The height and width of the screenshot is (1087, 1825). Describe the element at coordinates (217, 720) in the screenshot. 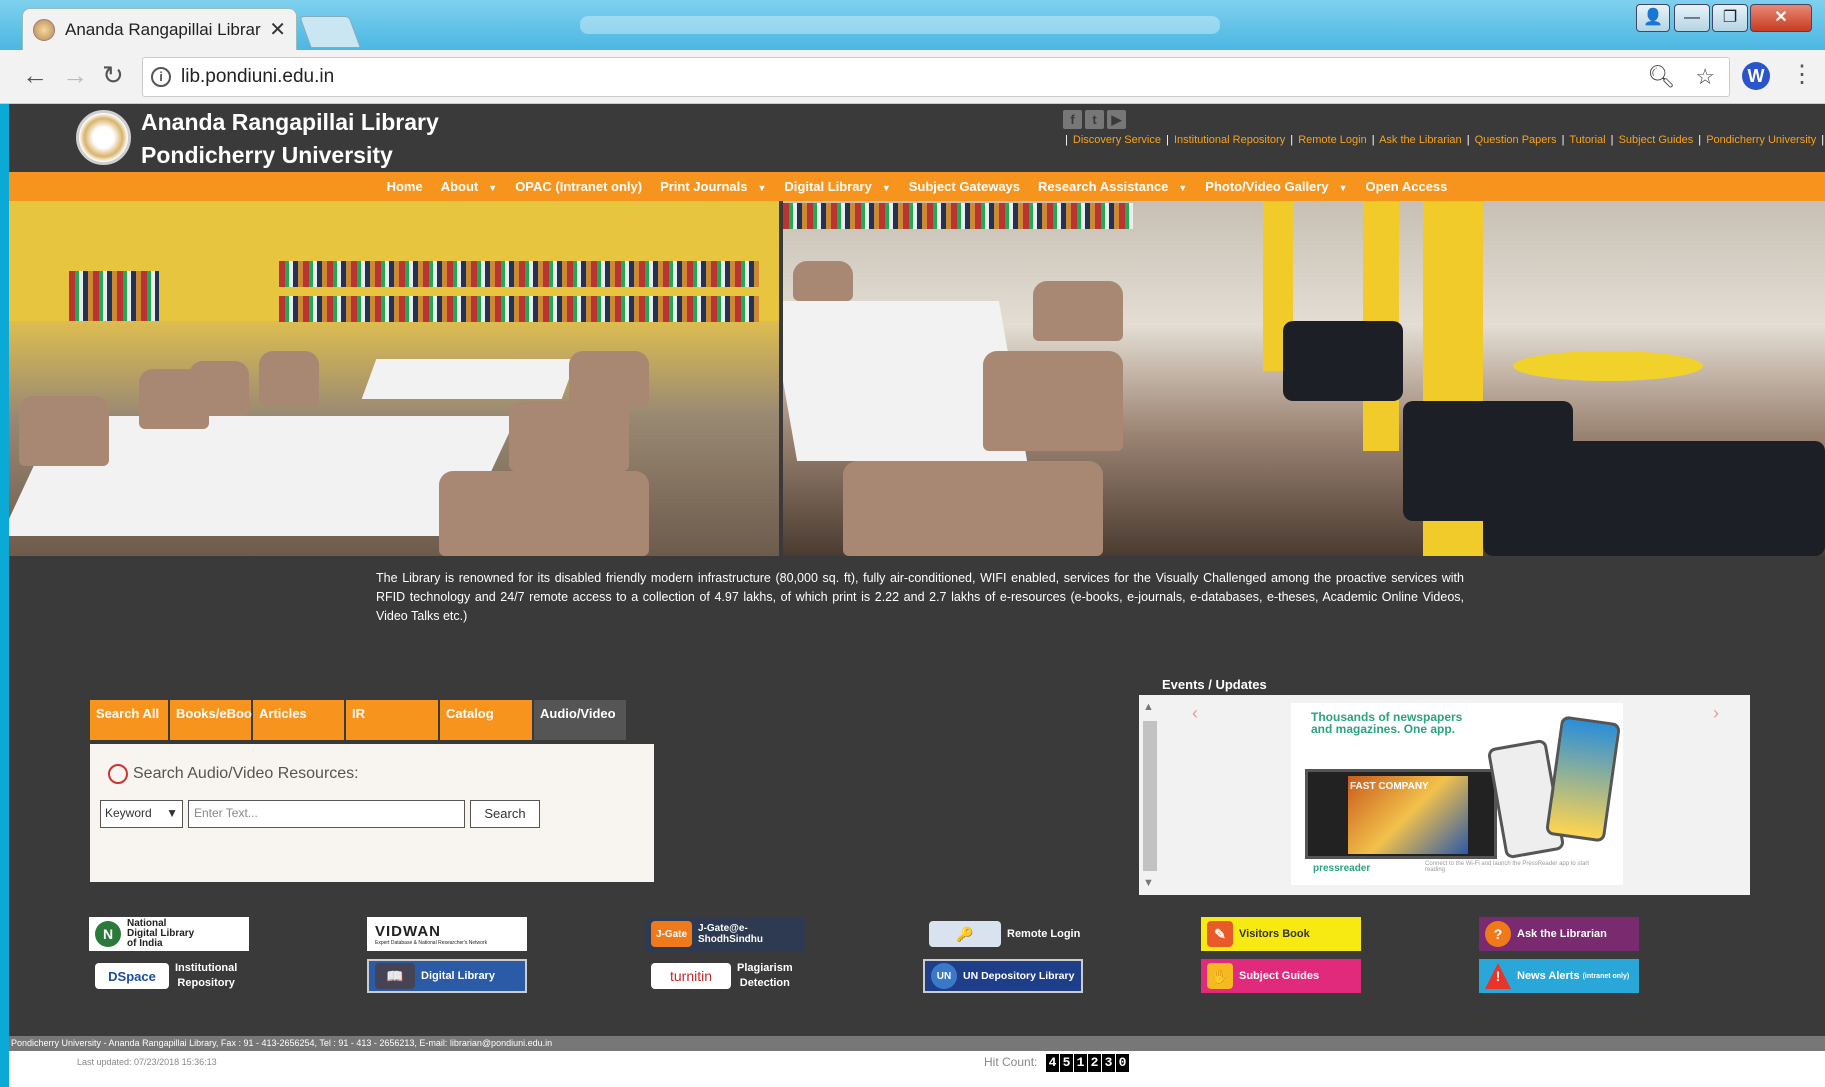

I see `tab-books-ebooks: Books/eBooks` at that location.